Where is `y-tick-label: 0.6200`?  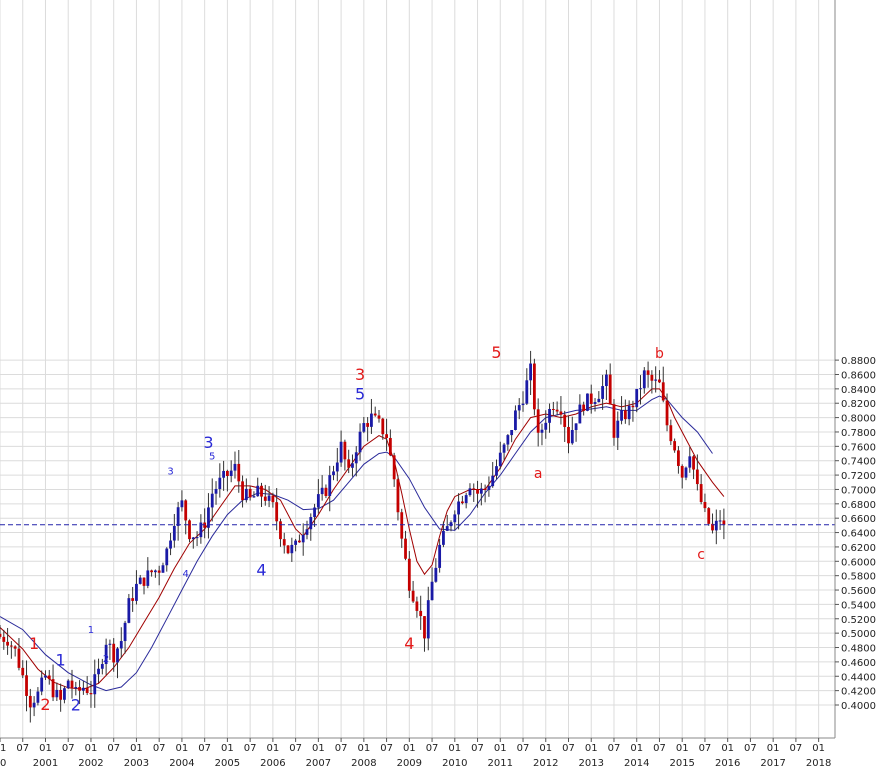 y-tick-label: 0.6200 is located at coordinates (858, 548).